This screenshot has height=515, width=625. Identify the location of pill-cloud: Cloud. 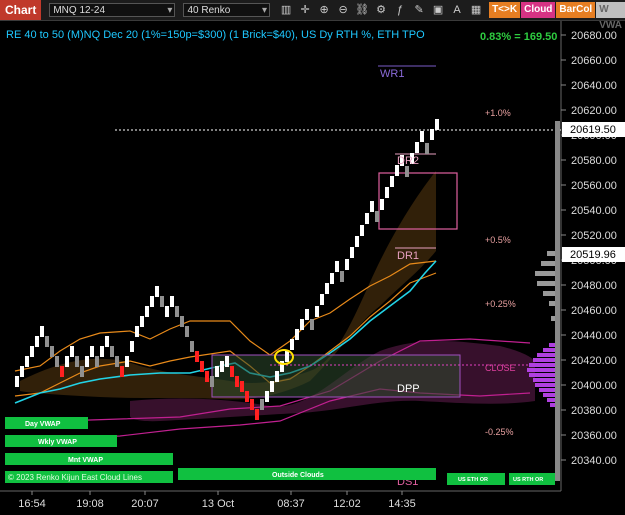
(538, 10).